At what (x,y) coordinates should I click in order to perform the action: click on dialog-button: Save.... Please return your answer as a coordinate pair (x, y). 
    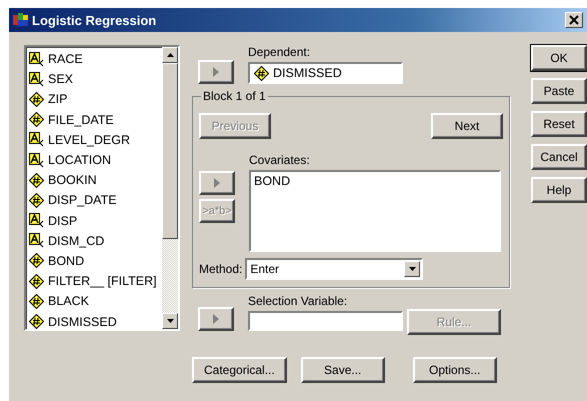
    Looking at the image, I should click on (342, 370).